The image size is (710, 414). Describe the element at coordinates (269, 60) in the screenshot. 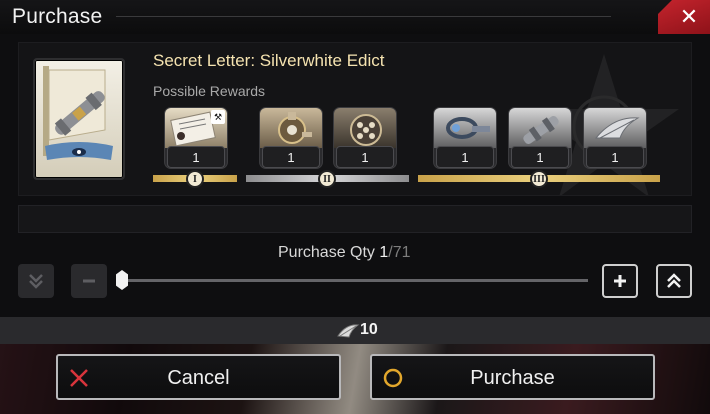

I see `item-name: Secret Letter: Silverwhite Edict` at that location.